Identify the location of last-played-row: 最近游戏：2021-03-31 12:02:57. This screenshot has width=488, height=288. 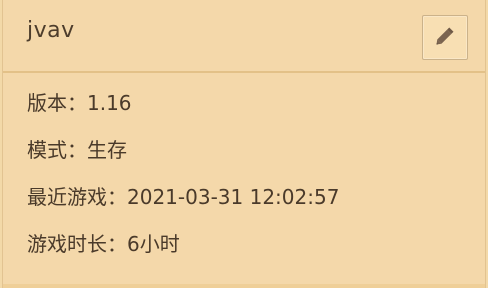
(183, 205).